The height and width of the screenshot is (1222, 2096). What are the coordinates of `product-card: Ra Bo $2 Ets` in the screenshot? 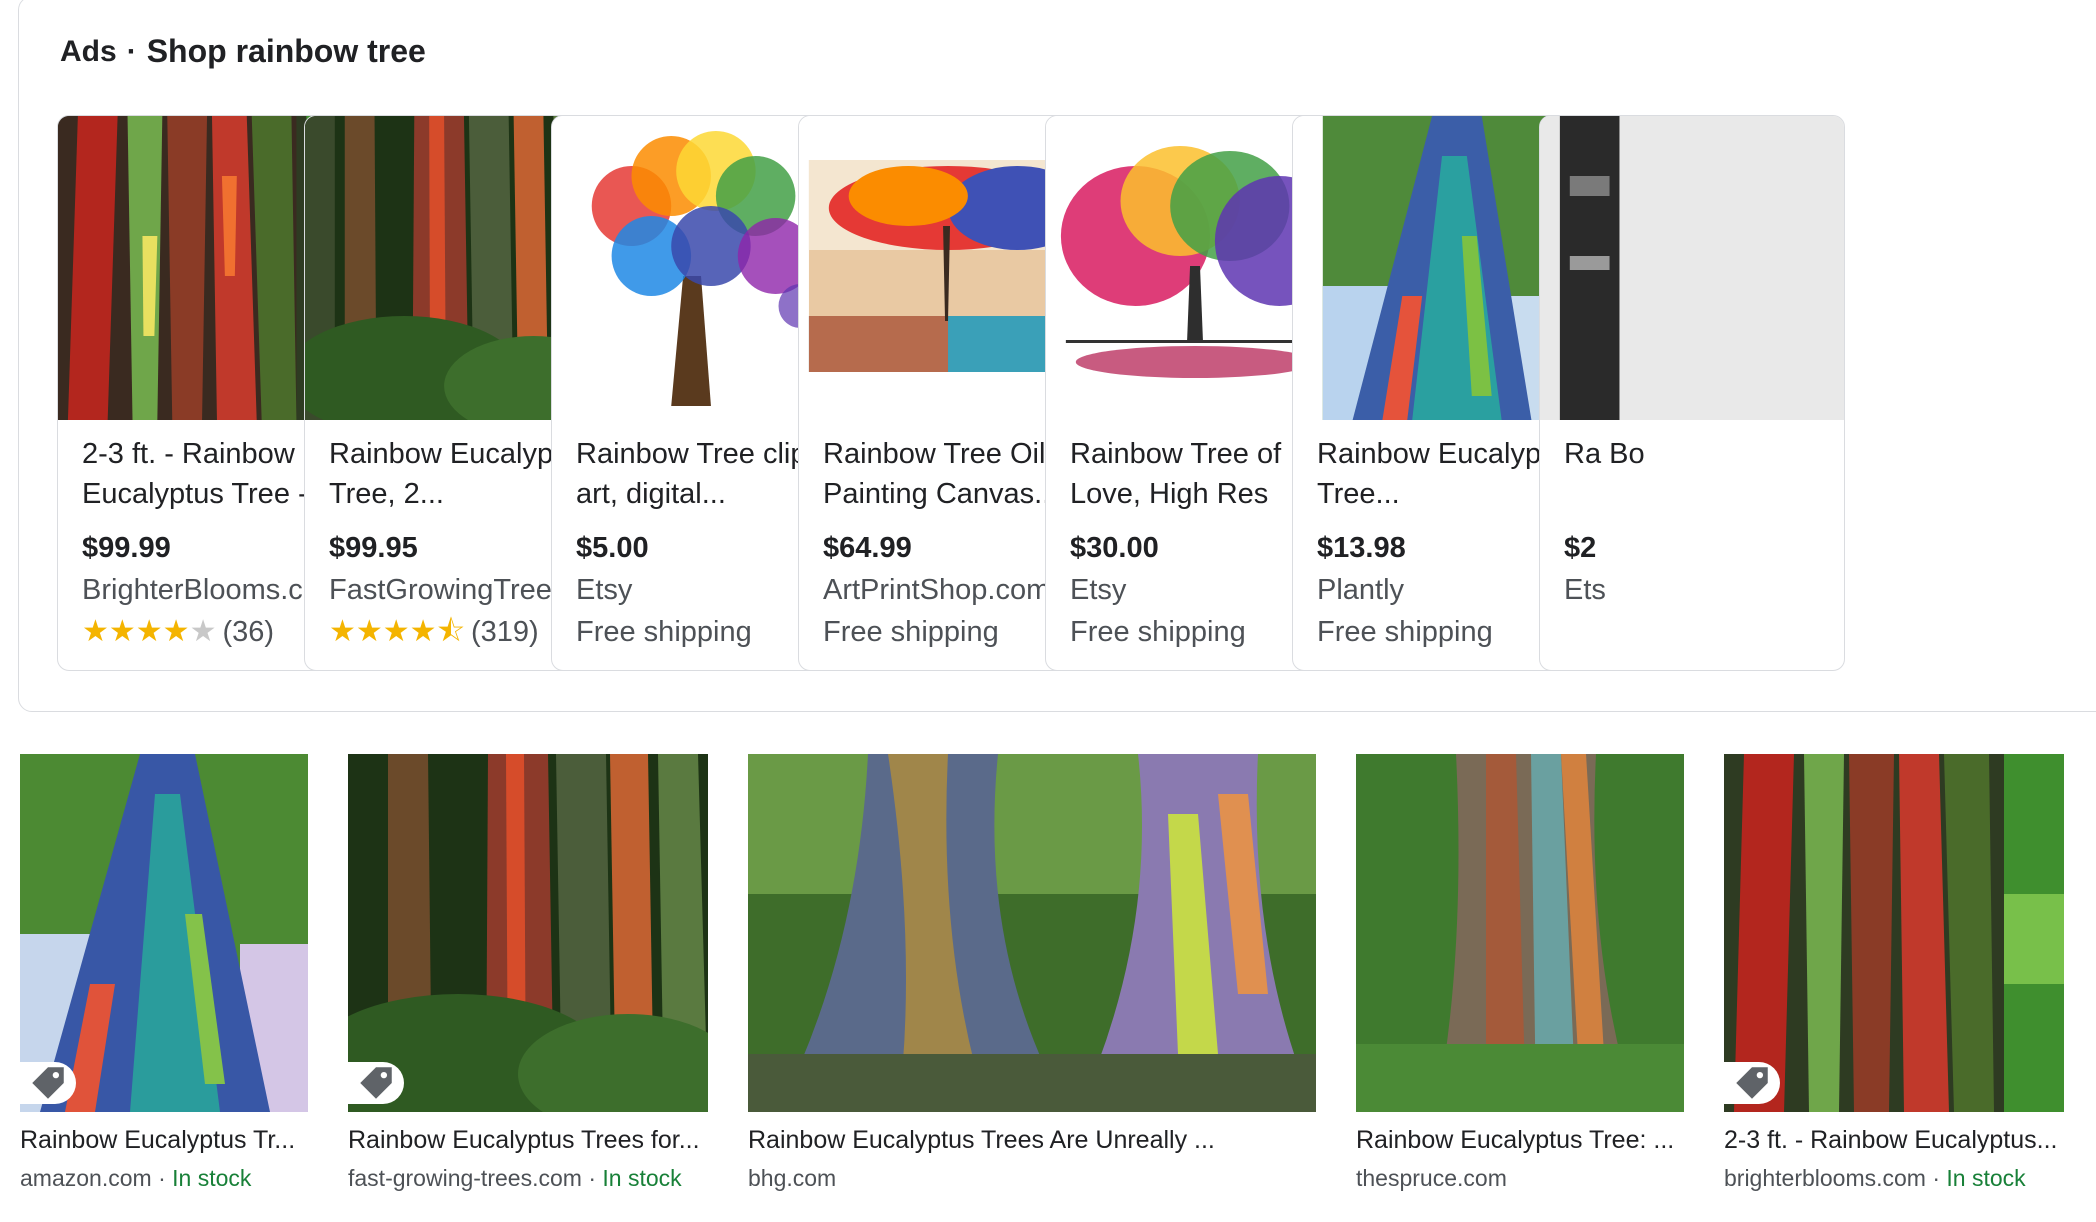 It's located at (1692, 393).